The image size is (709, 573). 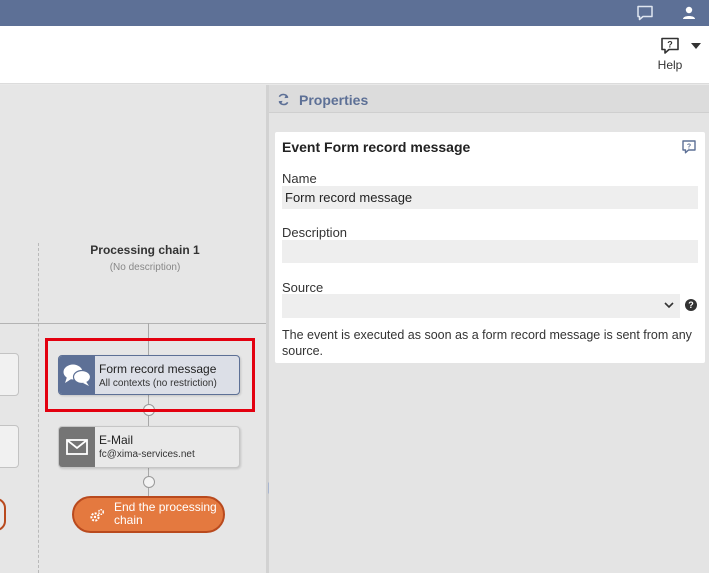 What do you see at coordinates (3, 514) in the screenshot?
I see `adjacent-end-node-partial` at bounding box center [3, 514].